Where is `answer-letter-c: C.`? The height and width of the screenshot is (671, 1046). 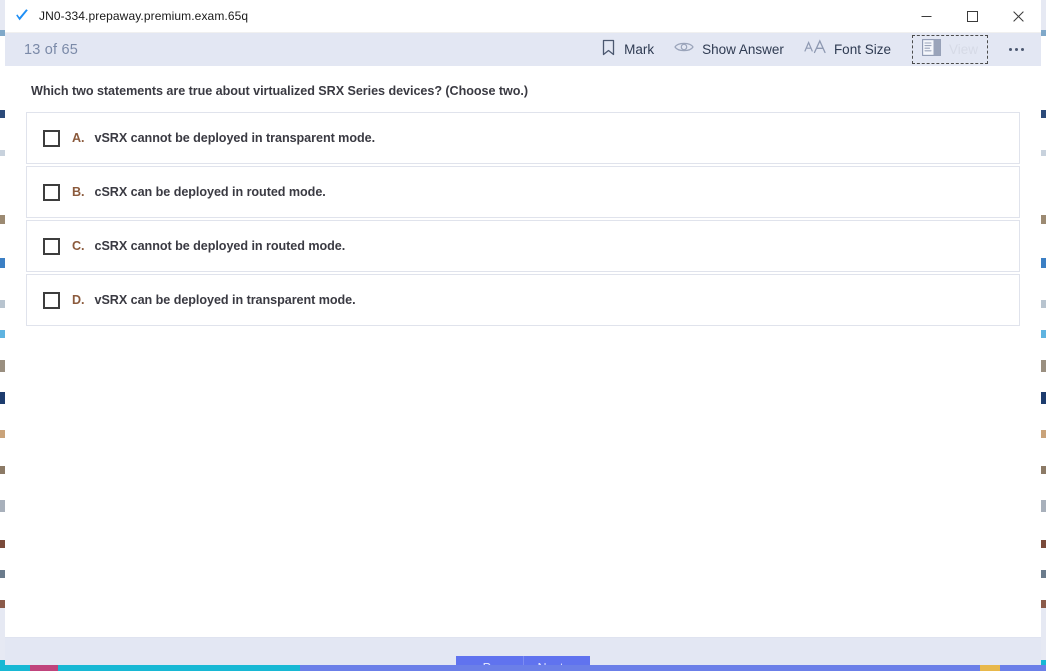
answer-letter-c: C. is located at coordinates (78, 246).